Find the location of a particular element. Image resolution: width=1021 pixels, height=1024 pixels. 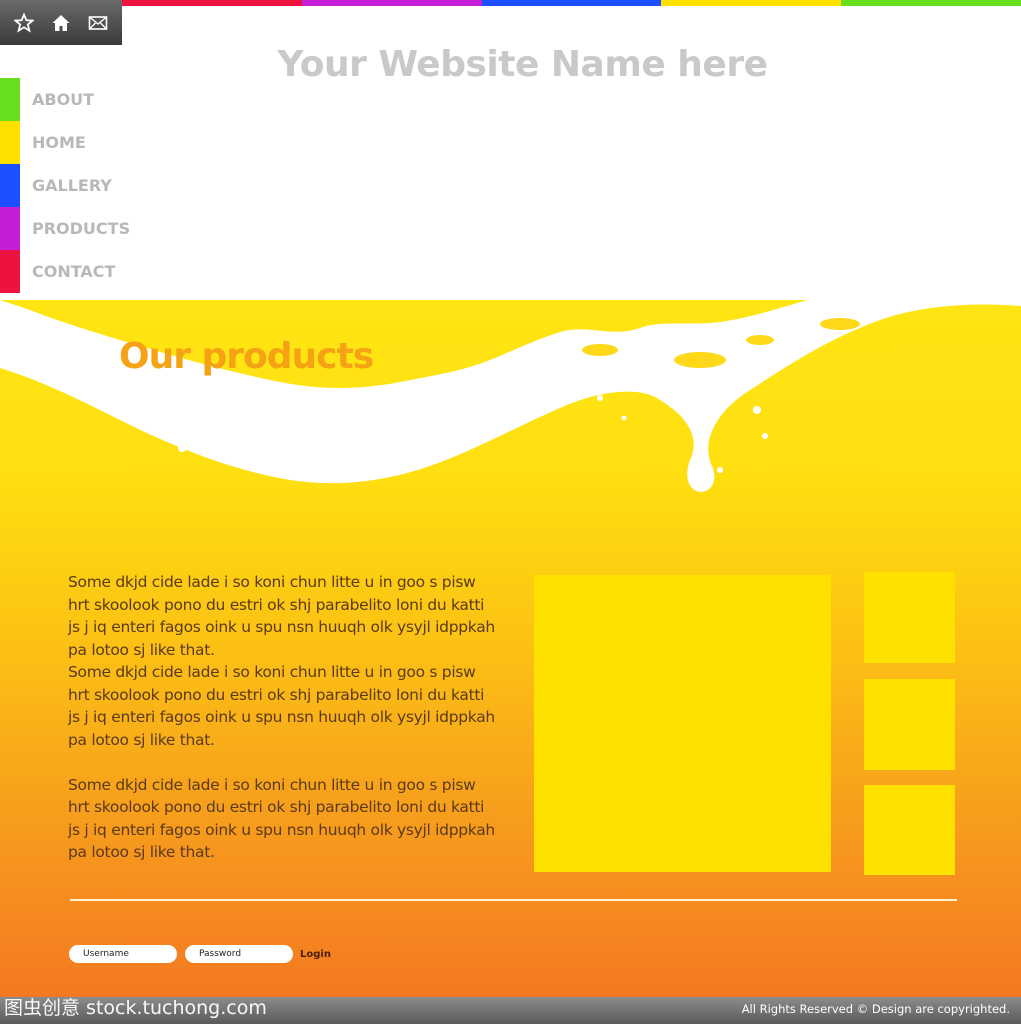

top-color-strip is located at coordinates (571, 3).